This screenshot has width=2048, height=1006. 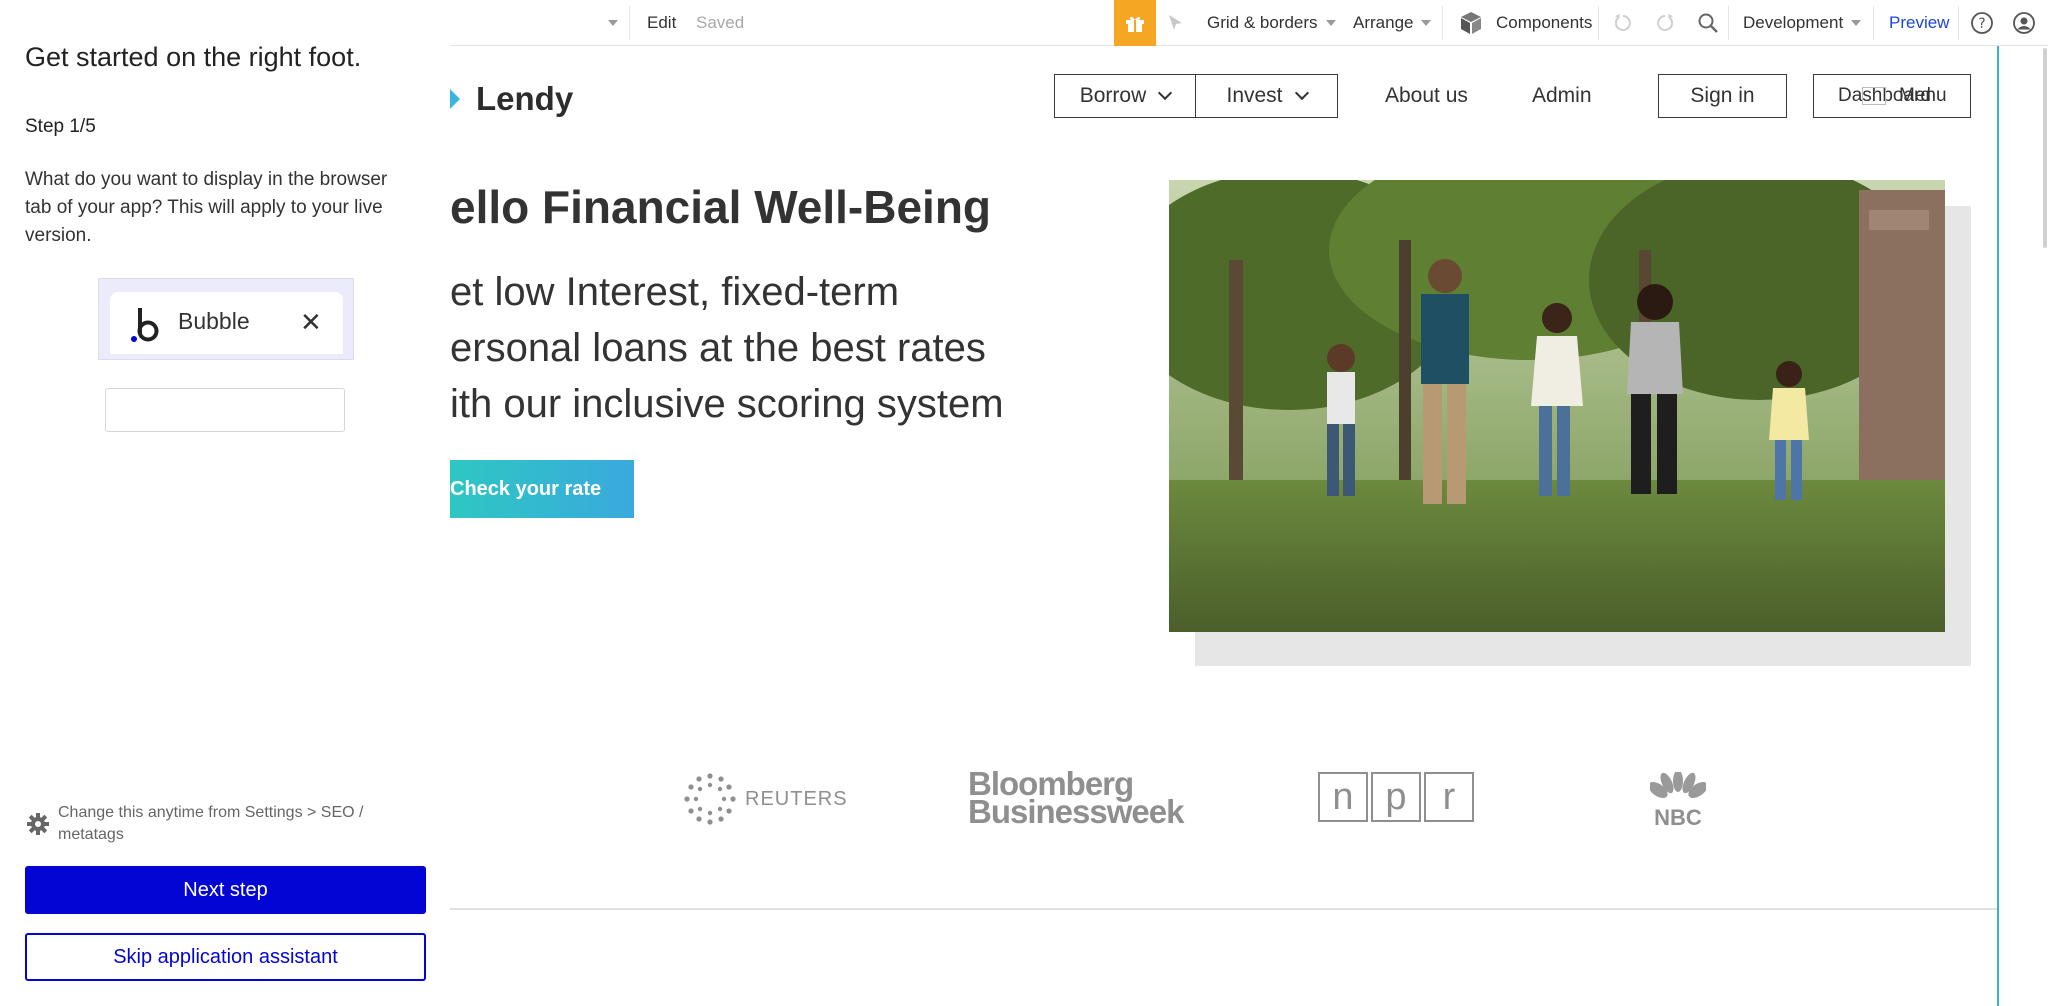 I want to click on signin-button: Sign in, so click(x=1722, y=96).